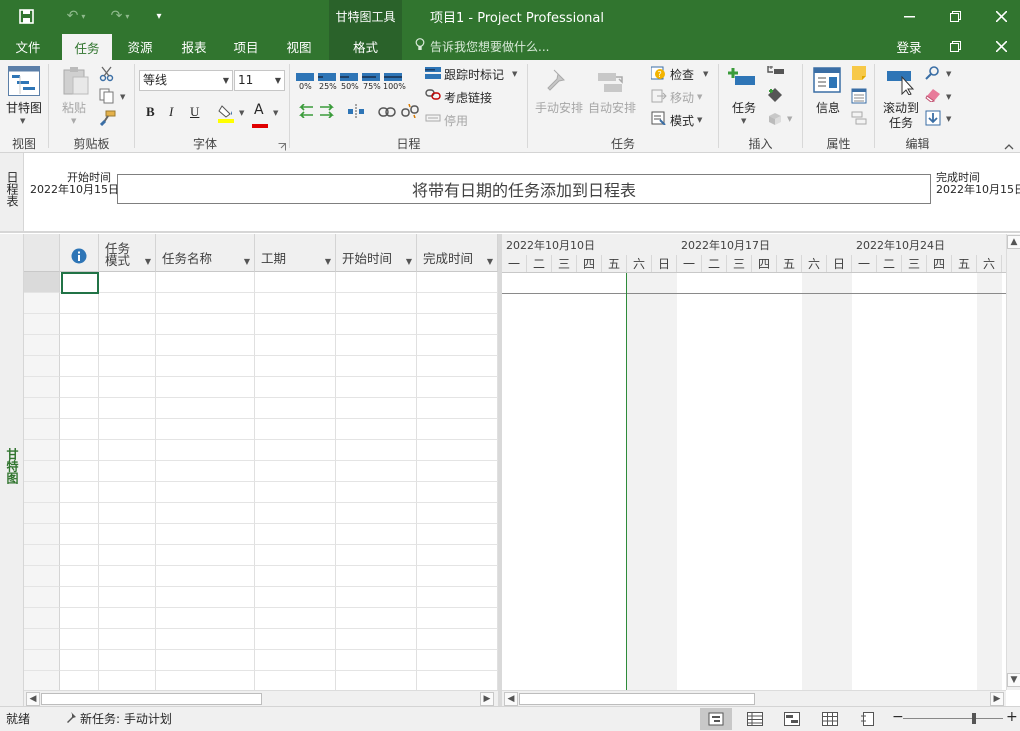  What do you see at coordinates (828, 107) in the screenshot?
I see `task-information-button: 信息` at bounding box center [828, 107].